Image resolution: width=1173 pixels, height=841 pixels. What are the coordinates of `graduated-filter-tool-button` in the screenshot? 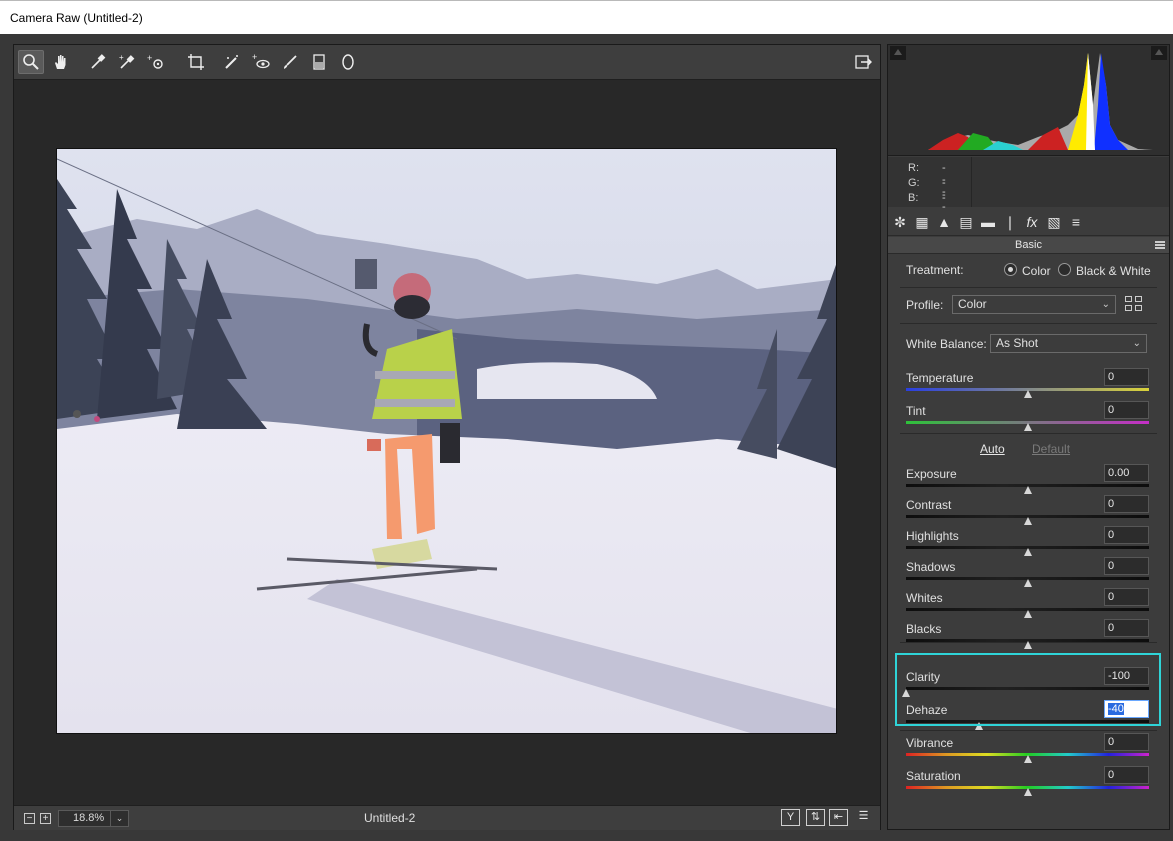 It's located at (319, 62).